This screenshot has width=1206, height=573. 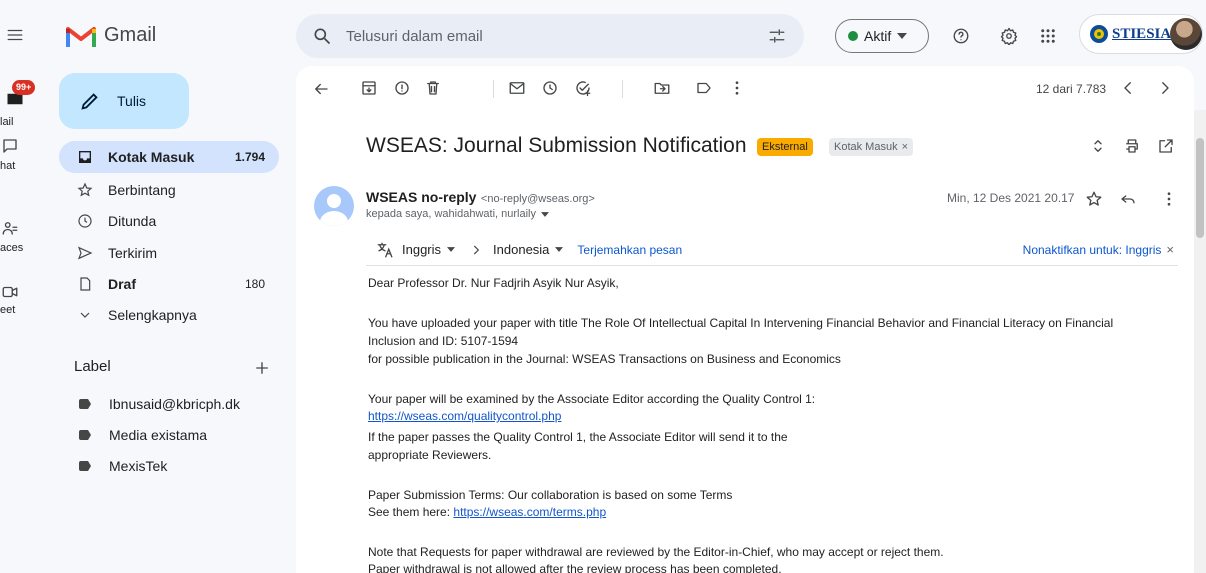 What do you see at coordinates (1128, 199) in the screenshot?
I see `reply-icon` at bounding box center [1128, 199].